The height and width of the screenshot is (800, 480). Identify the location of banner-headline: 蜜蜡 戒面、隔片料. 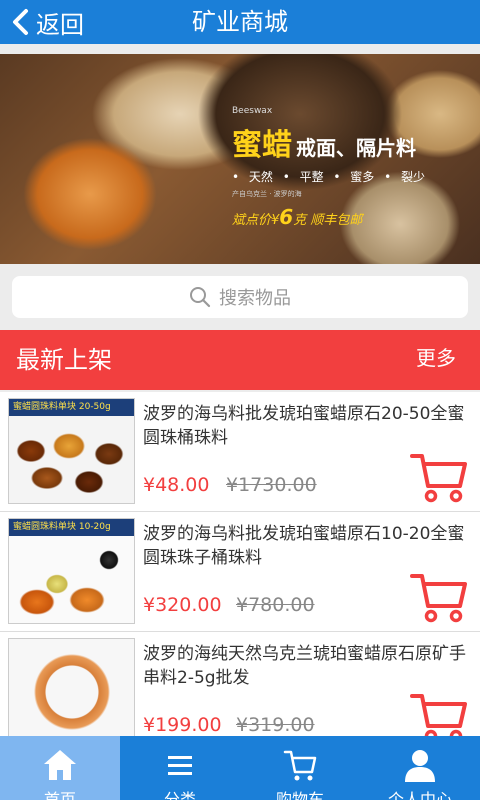
(328, 142).